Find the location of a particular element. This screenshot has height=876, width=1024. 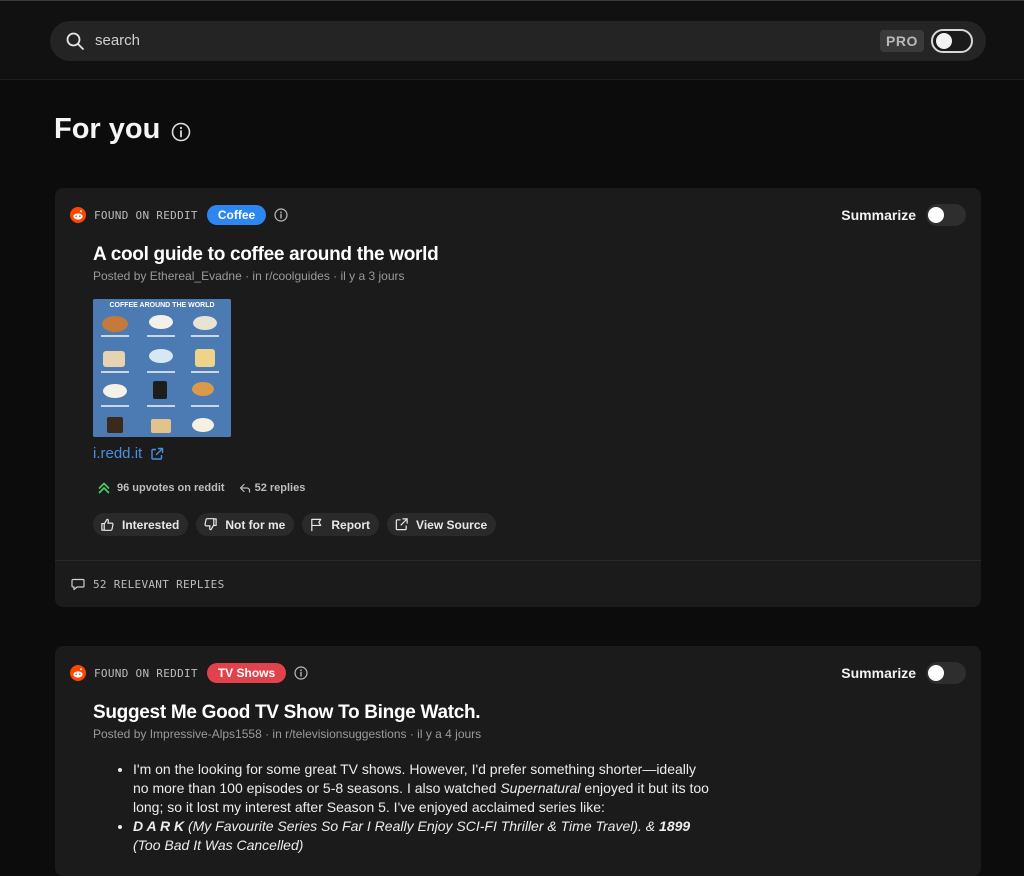

divider is located at coordinates (518, 560).